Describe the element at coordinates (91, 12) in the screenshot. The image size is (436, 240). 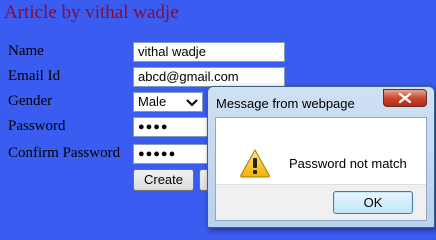
I see `page-title: Article by vithal wadje` at that location.